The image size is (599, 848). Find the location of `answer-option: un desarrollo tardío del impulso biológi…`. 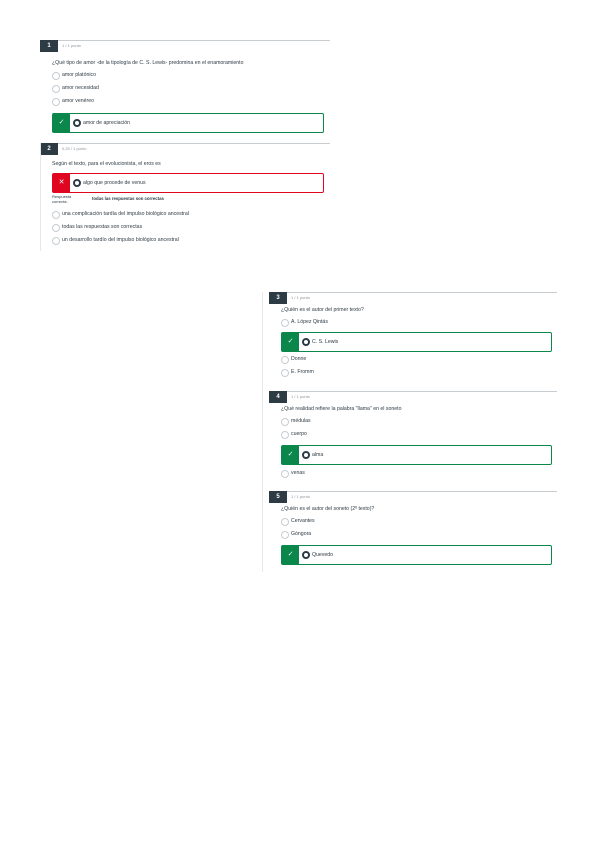

answer-option: un desarrollo tardío del impulso biológi… is located at coordinates (185, 240).